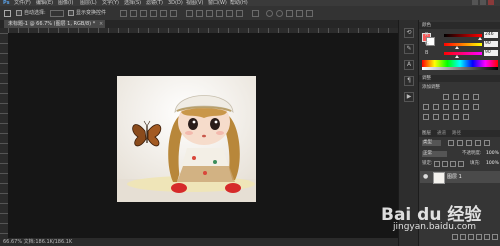  Describe the element at coordinates (476, 107) in the screenshot. I see `channel-mixer-icon` at that location.